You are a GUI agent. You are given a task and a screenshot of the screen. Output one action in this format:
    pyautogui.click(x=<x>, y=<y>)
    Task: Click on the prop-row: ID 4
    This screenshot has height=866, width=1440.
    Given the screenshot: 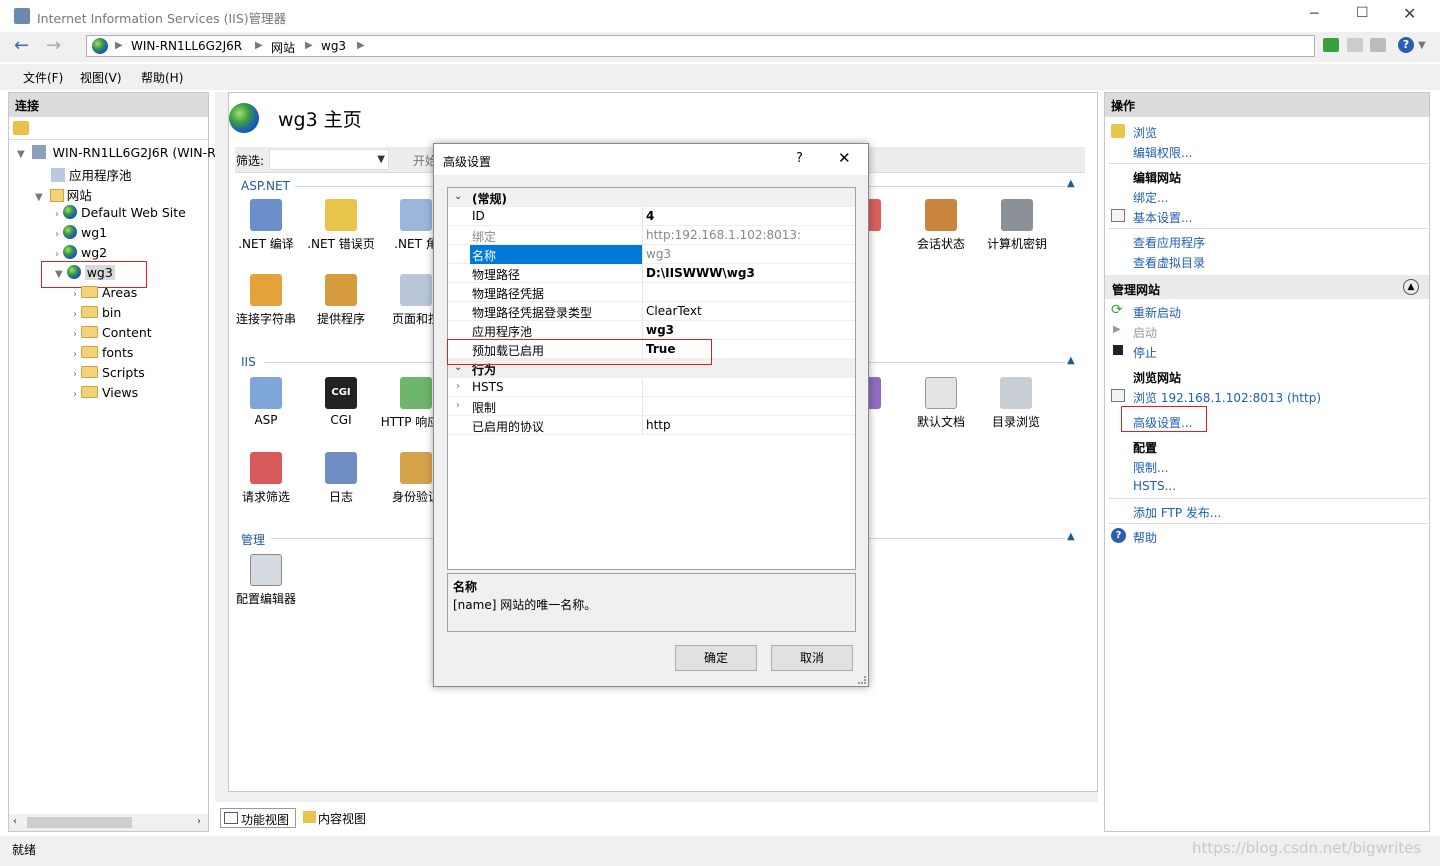 What is the action you would take?
    pyautogui.click(x=651, y=216)
    